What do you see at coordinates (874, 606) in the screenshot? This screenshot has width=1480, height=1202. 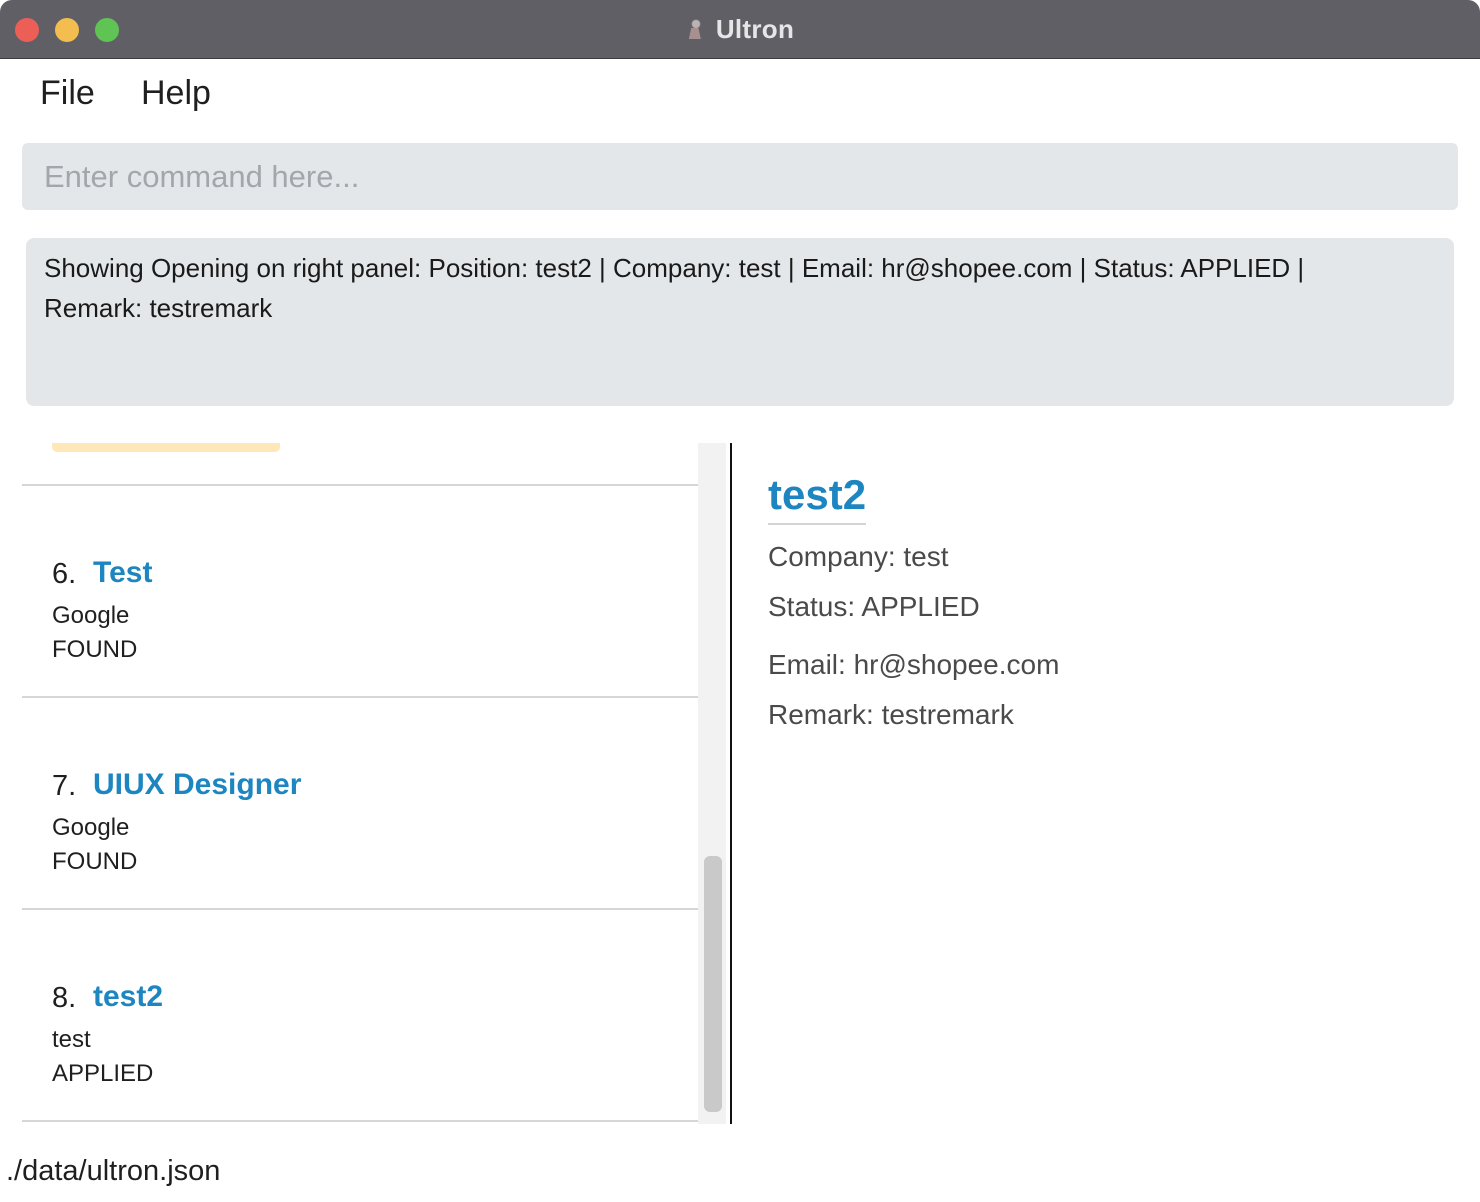 I see `detail-status: Status: APPLIED` at bounding box center [874, 606].